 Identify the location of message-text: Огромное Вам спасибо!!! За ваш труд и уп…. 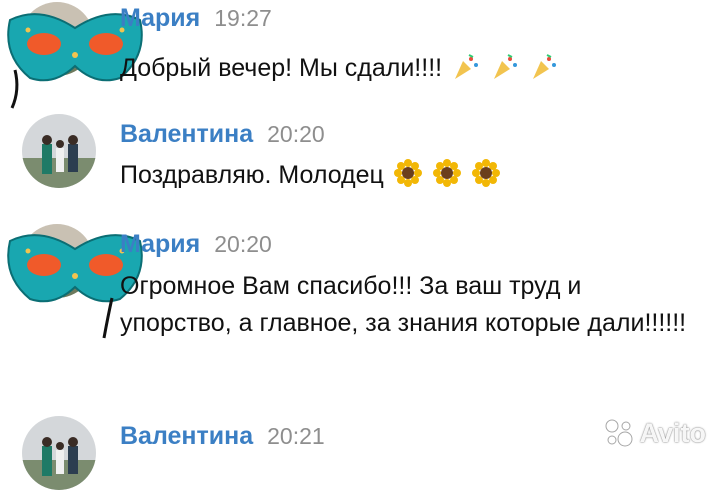
(403, 304).